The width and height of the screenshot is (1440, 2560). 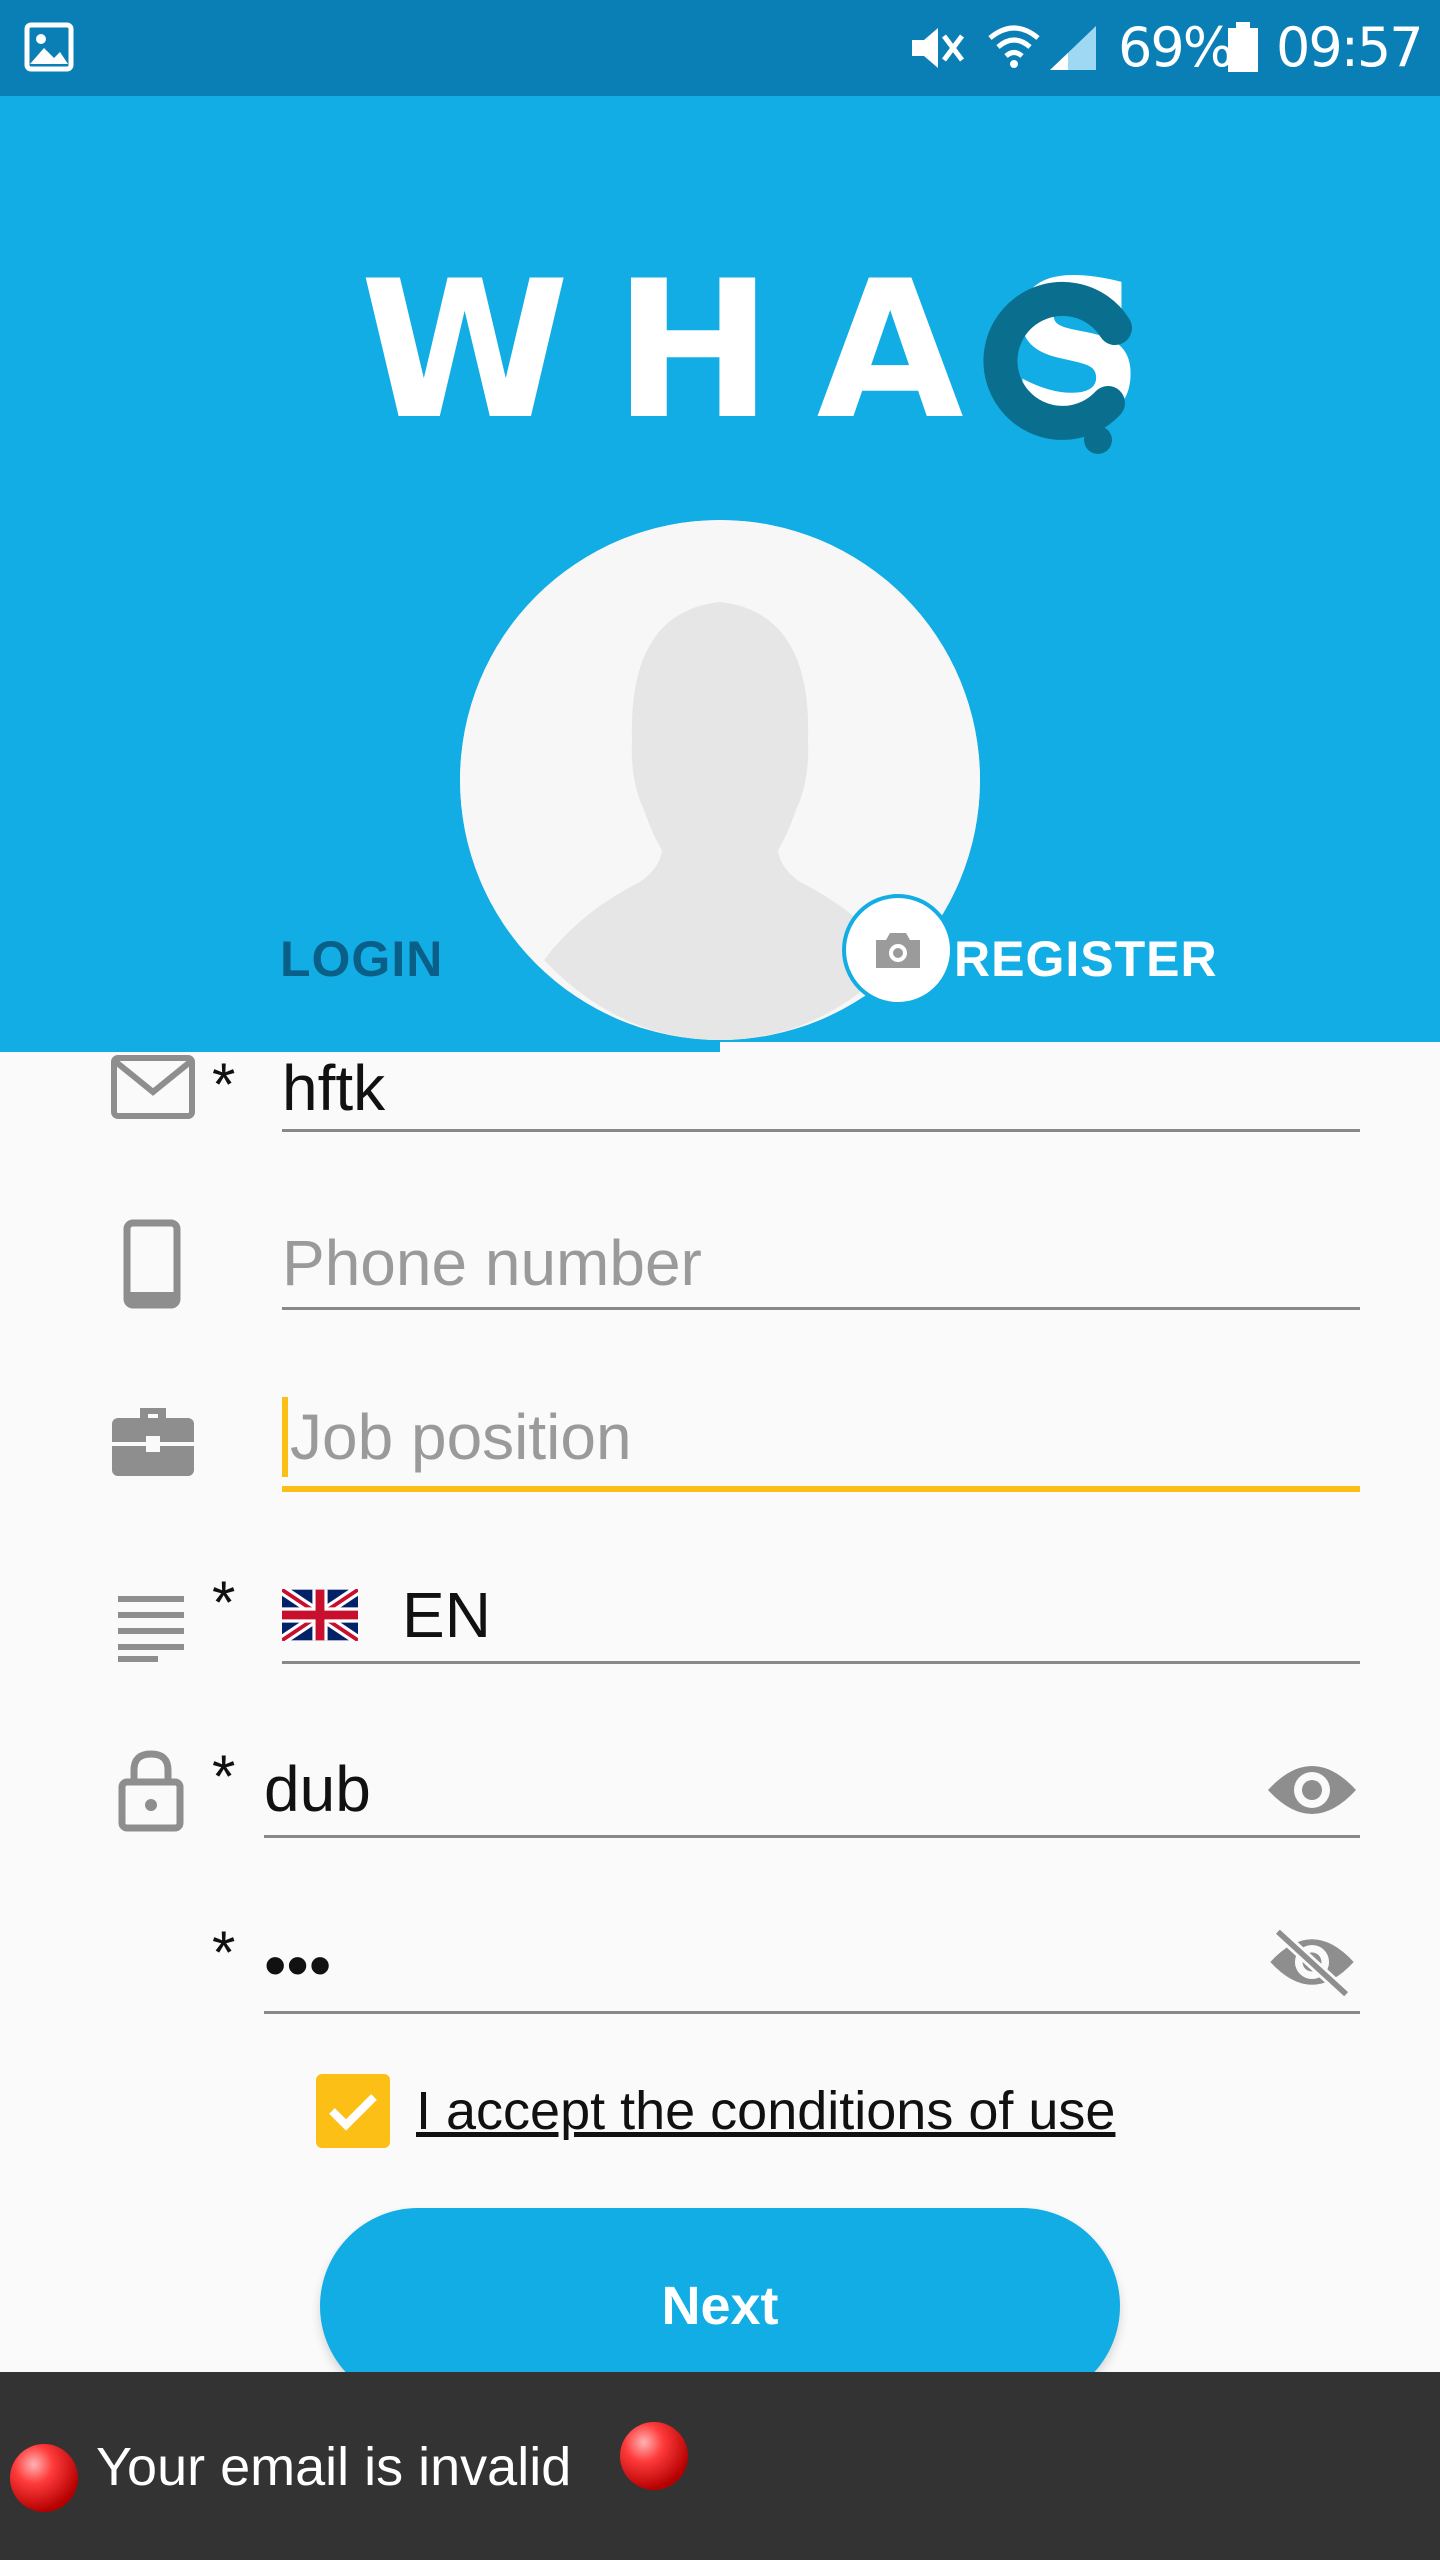 I want to click on signal-icon, so click(x=1073, y=48).